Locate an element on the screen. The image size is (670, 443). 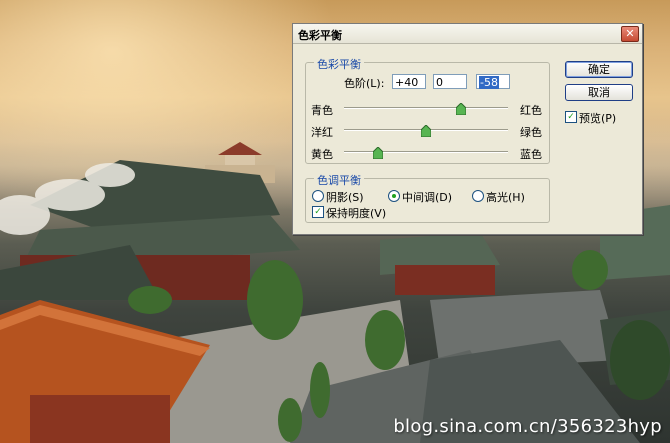
slider-yellow-label: 黄色 is located at coordinates (322, 154).